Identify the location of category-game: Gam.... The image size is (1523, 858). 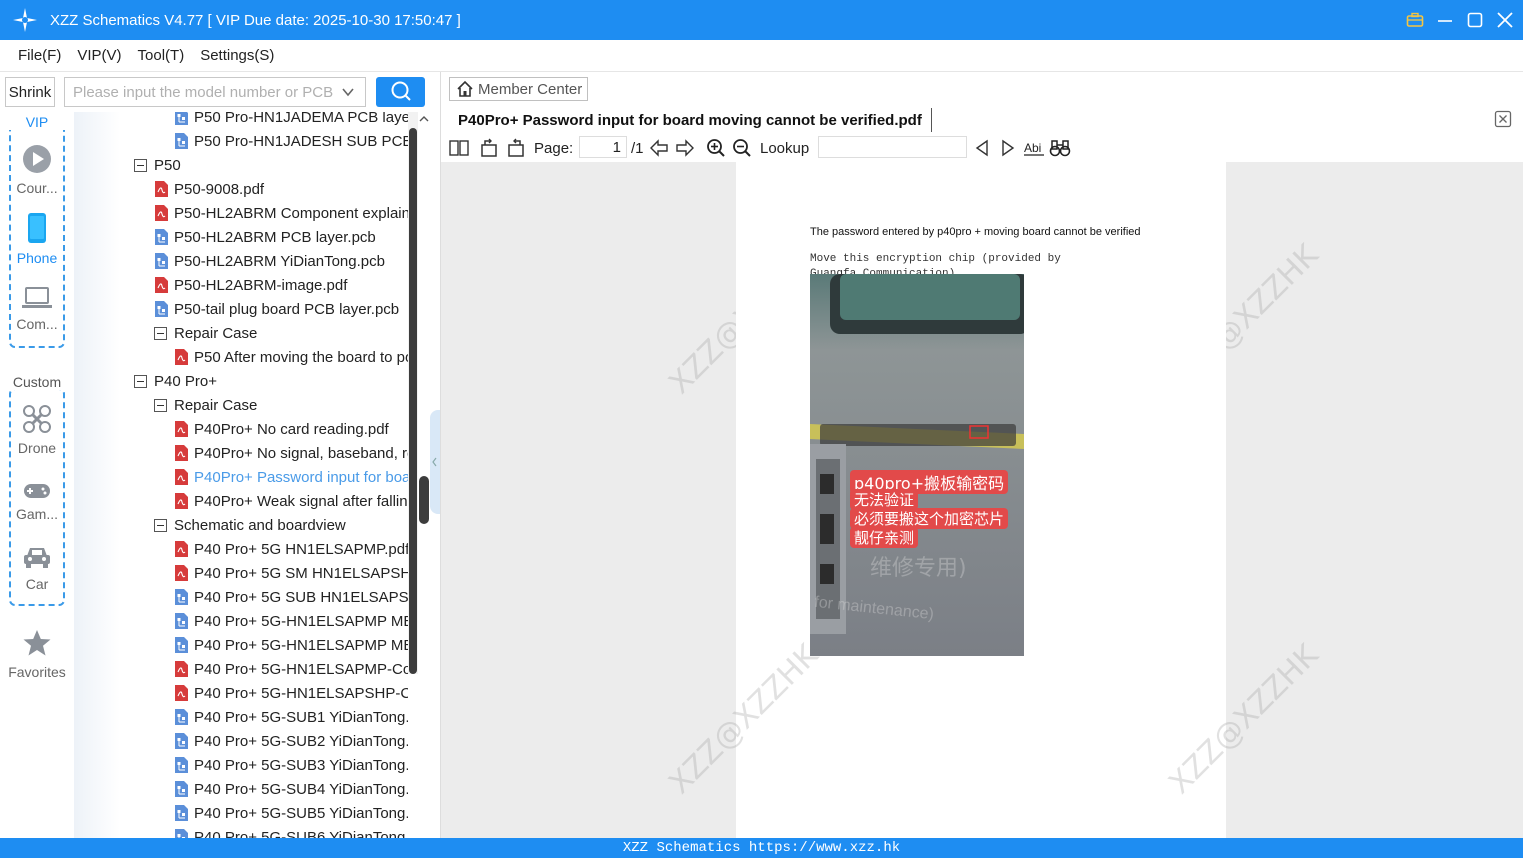
(37, 502).